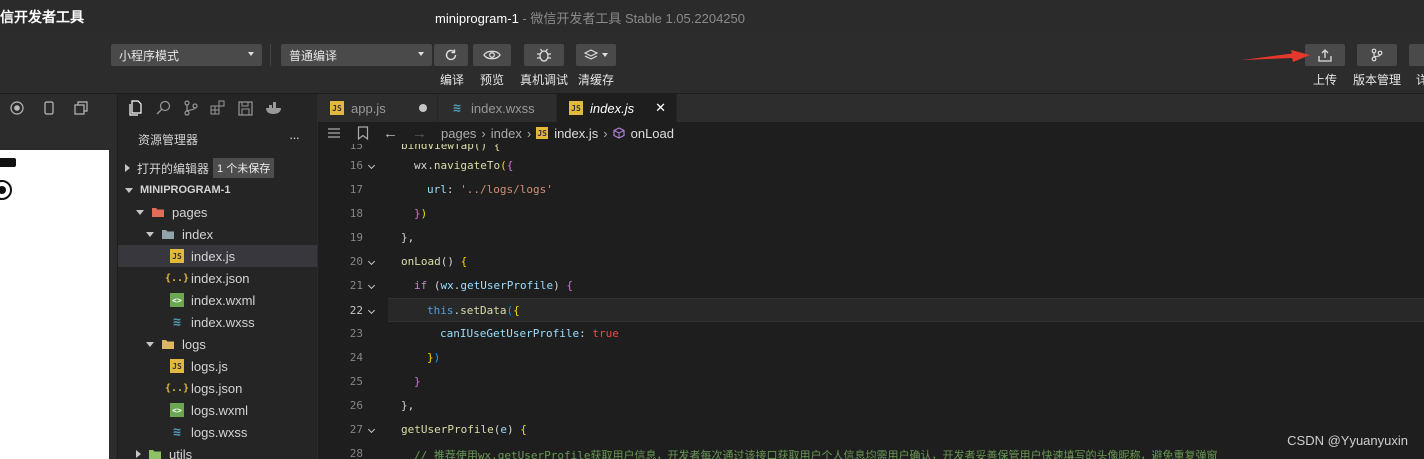 The image size is (1424, 459). Describe the element at coordinates (218, 108) in the screenshot. I see `extensions-icon` at that location.